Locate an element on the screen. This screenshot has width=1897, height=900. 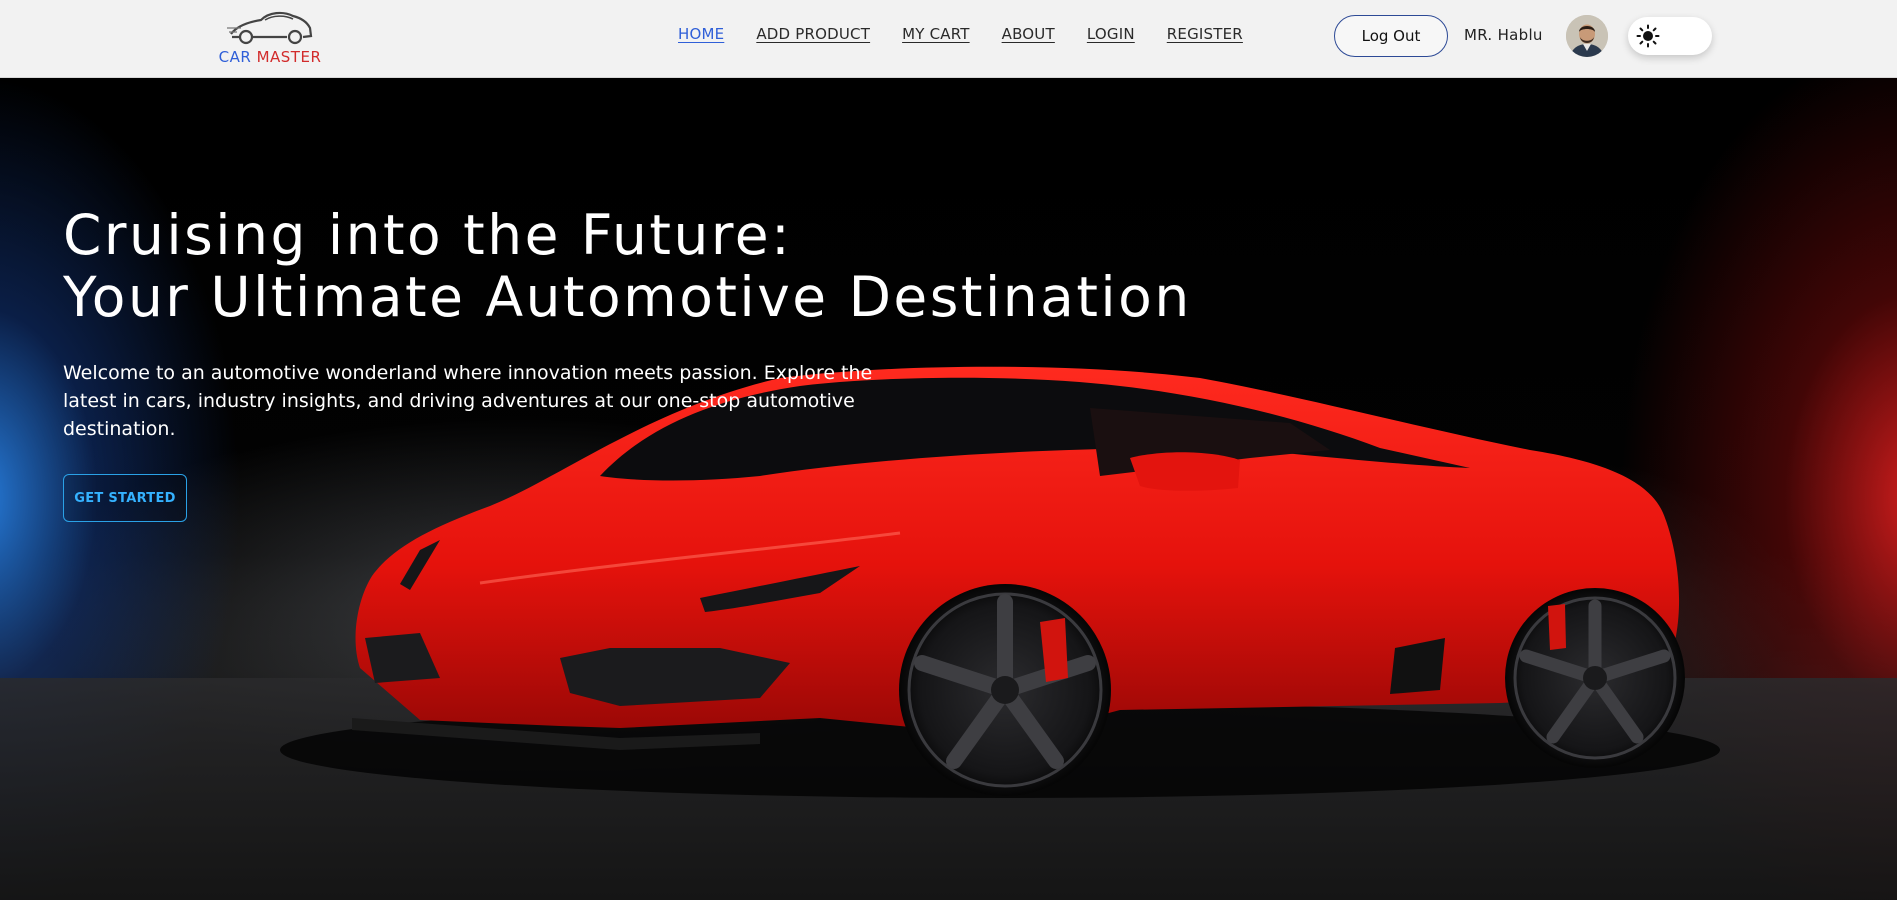
brand-name-part2: MASTER is located at coordinates (289, 57).